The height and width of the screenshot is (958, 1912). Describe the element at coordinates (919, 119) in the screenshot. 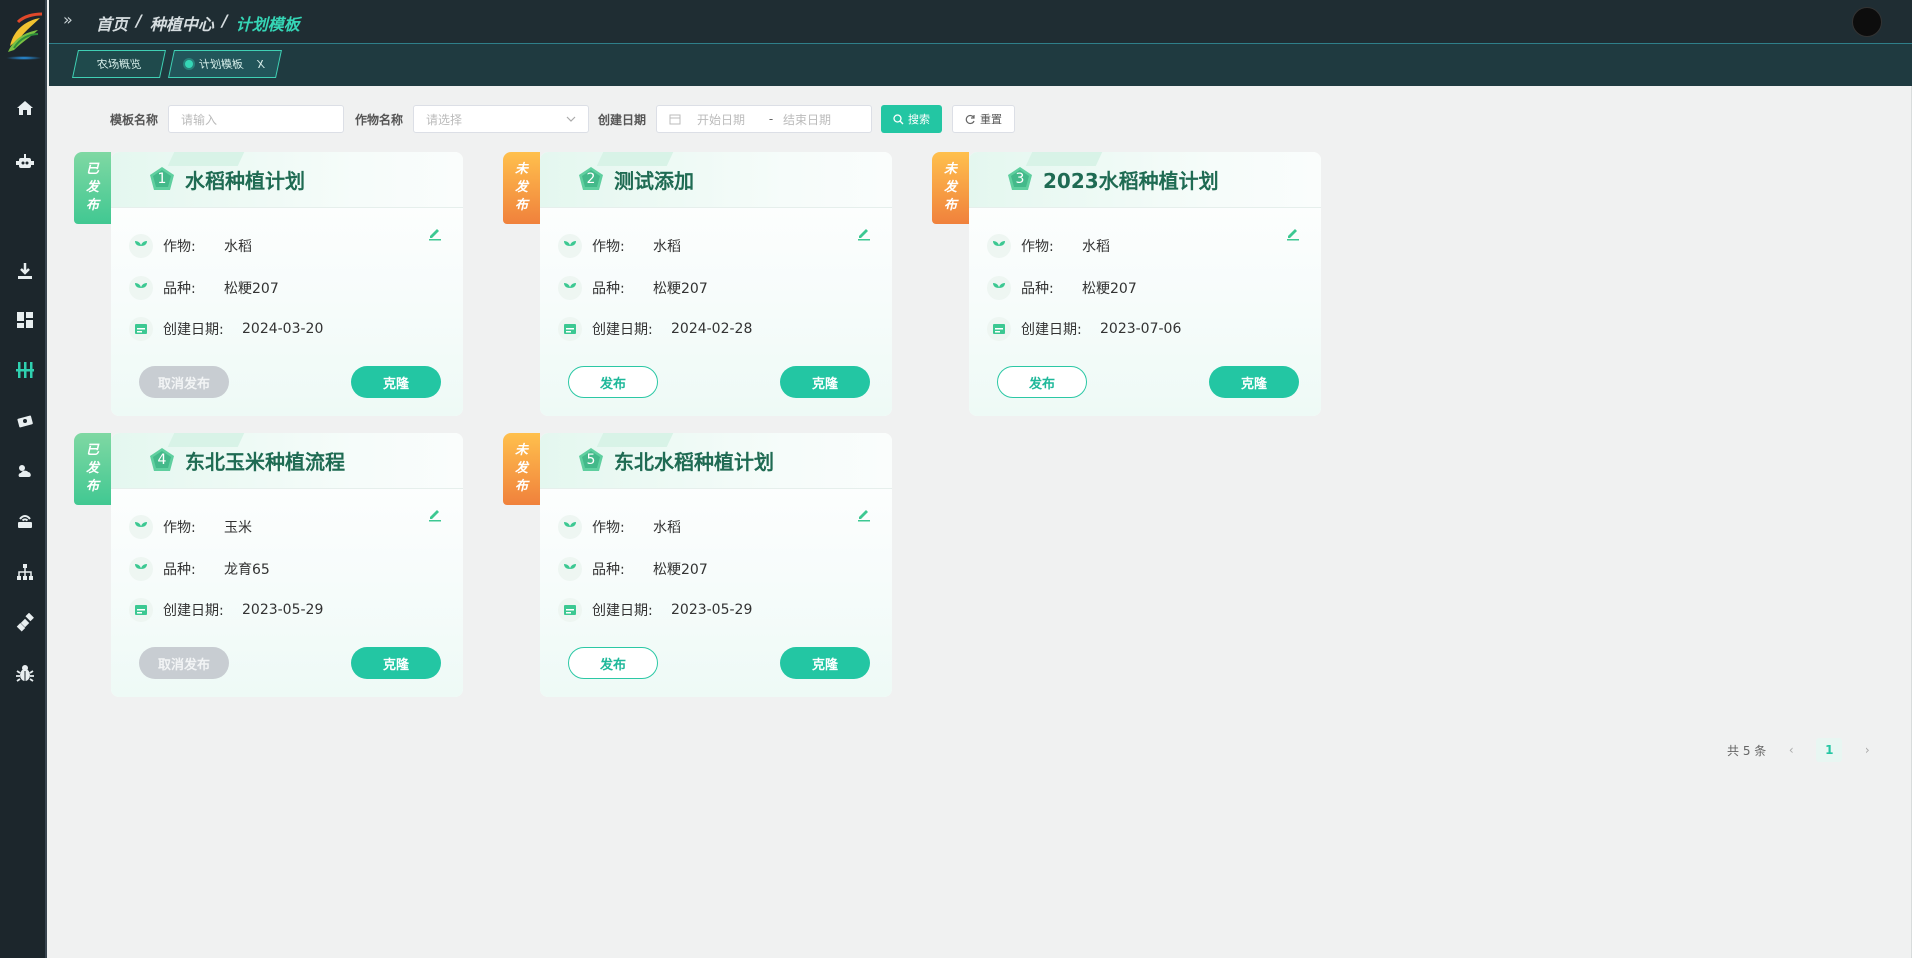

I see `search-button-label: 搜索` at that location.